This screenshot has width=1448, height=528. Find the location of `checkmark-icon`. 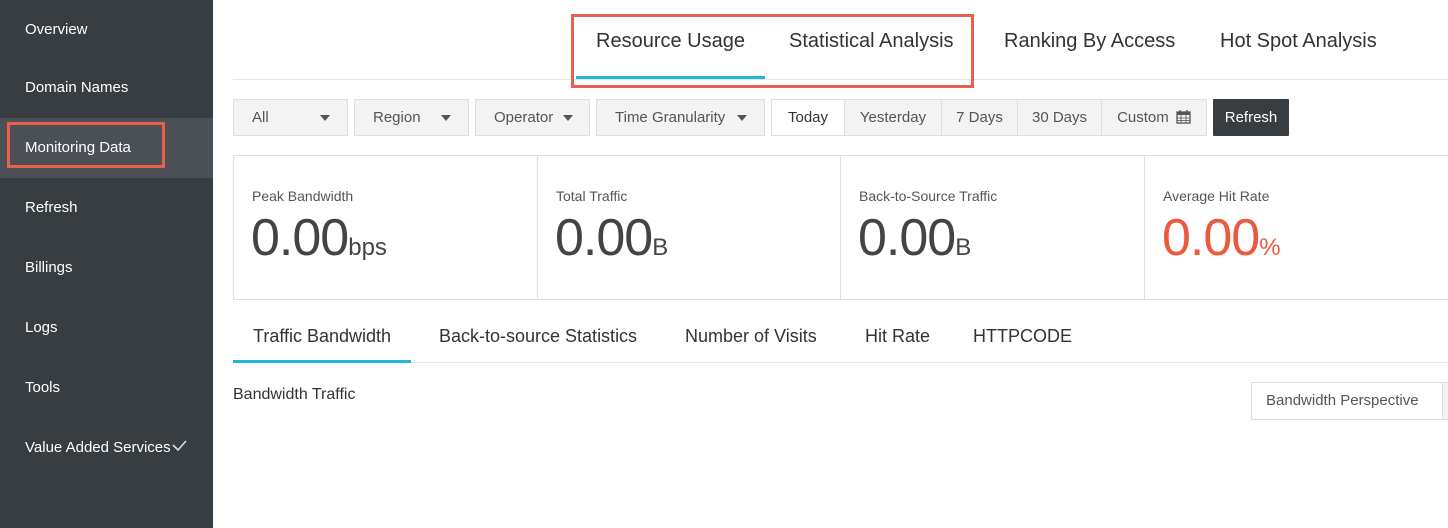

checkmark-icon is located at coordinates (179, 461).